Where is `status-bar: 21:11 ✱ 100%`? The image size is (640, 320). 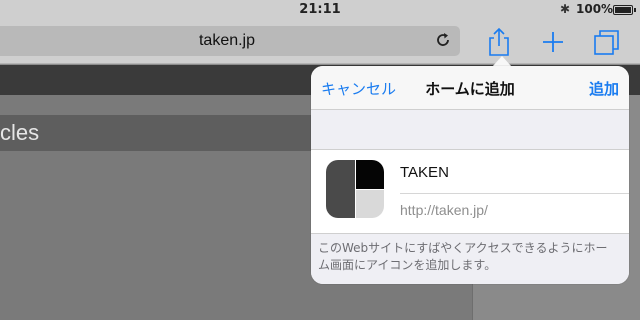
status-bar: 21:11 ✱ 100% is located at coordinates (320, 10).